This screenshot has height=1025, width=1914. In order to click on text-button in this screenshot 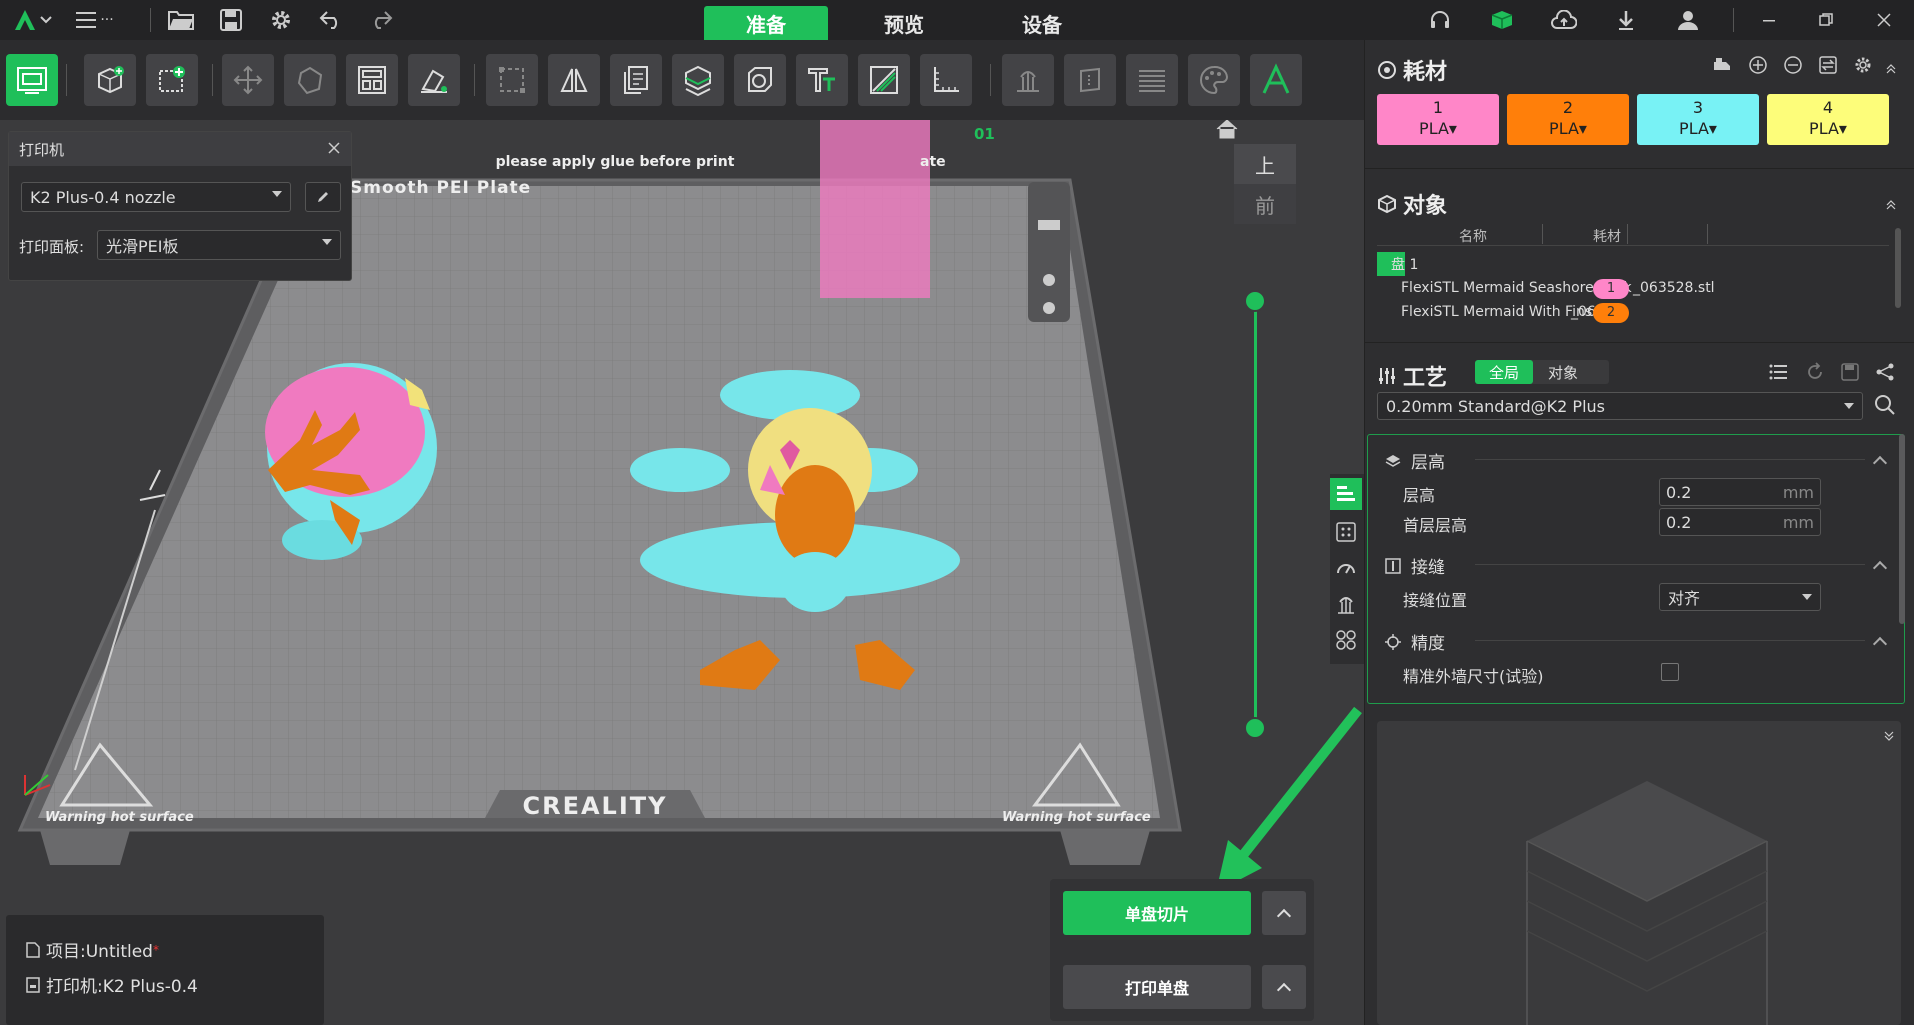, I will do `click(822, 80)`.